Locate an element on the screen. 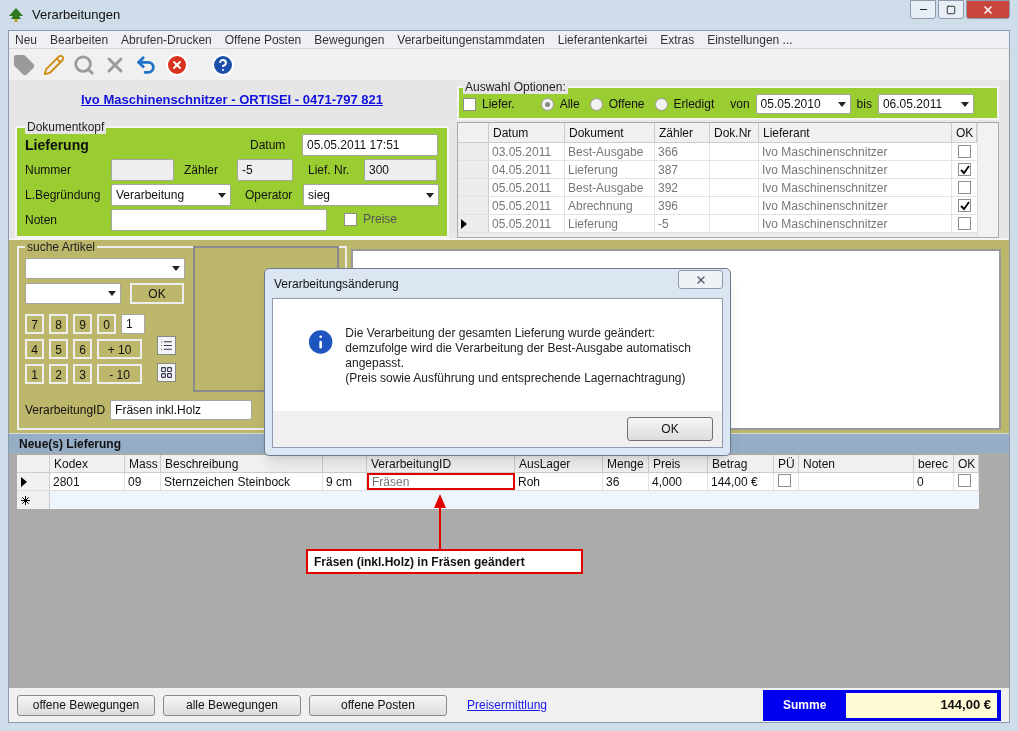 The width and height of the screenshot is (1018, 731). column-header: Dokument is located at coordinates (610, 132).